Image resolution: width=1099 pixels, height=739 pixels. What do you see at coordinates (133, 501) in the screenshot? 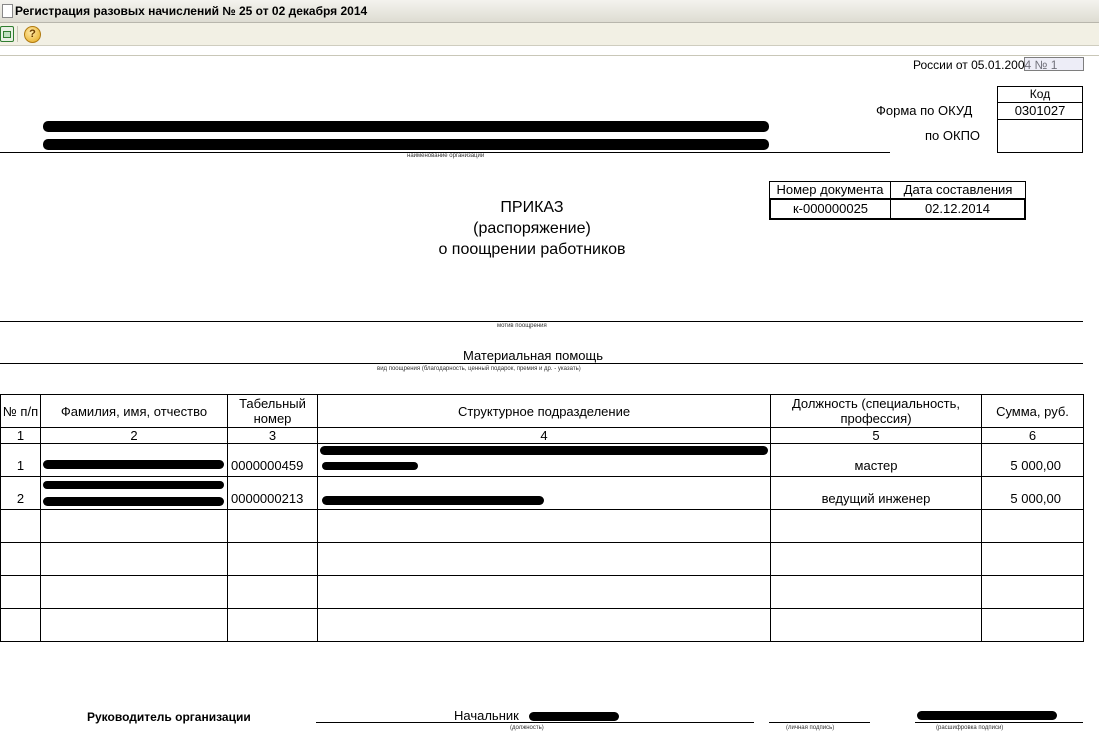
I see `redacted-name-line2` at bounding box center [133, 501].